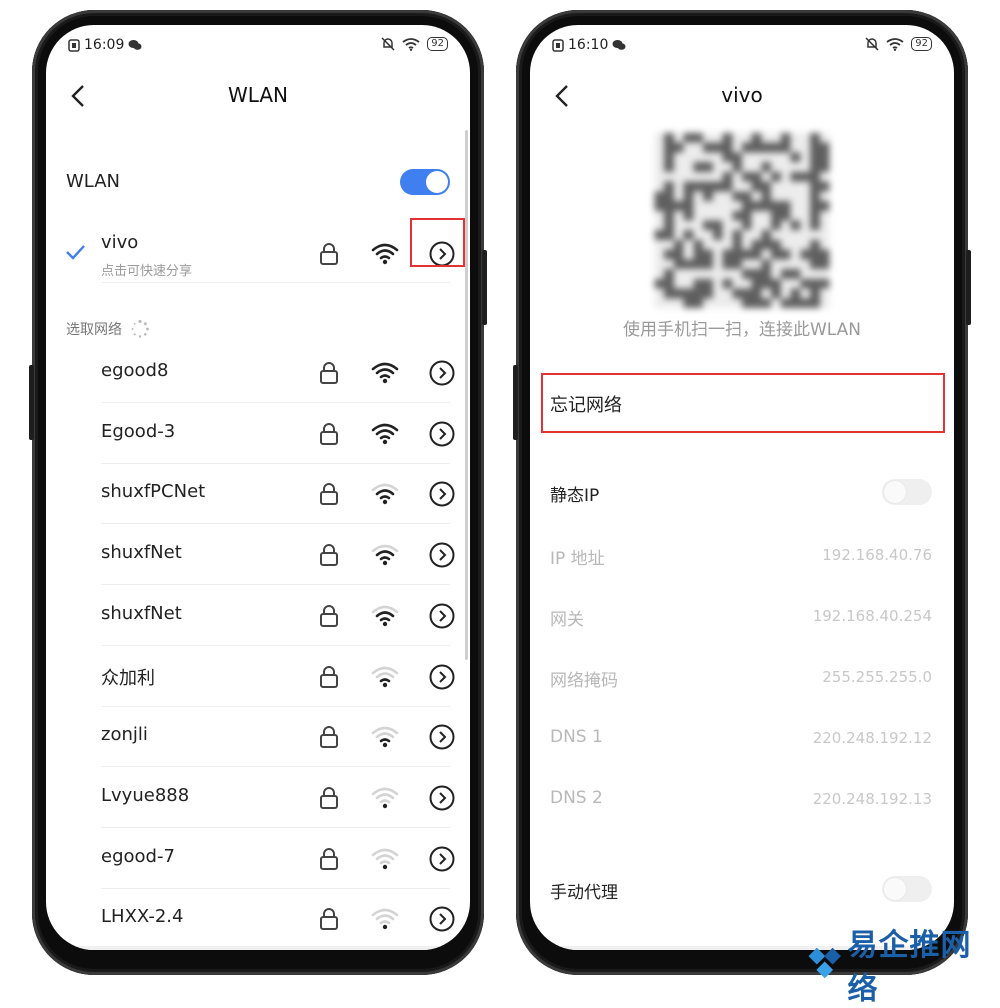 This screenshot has height=1008, width=1000. I want to click on section-label-available-networks: 选取网络, so click(108, 329).